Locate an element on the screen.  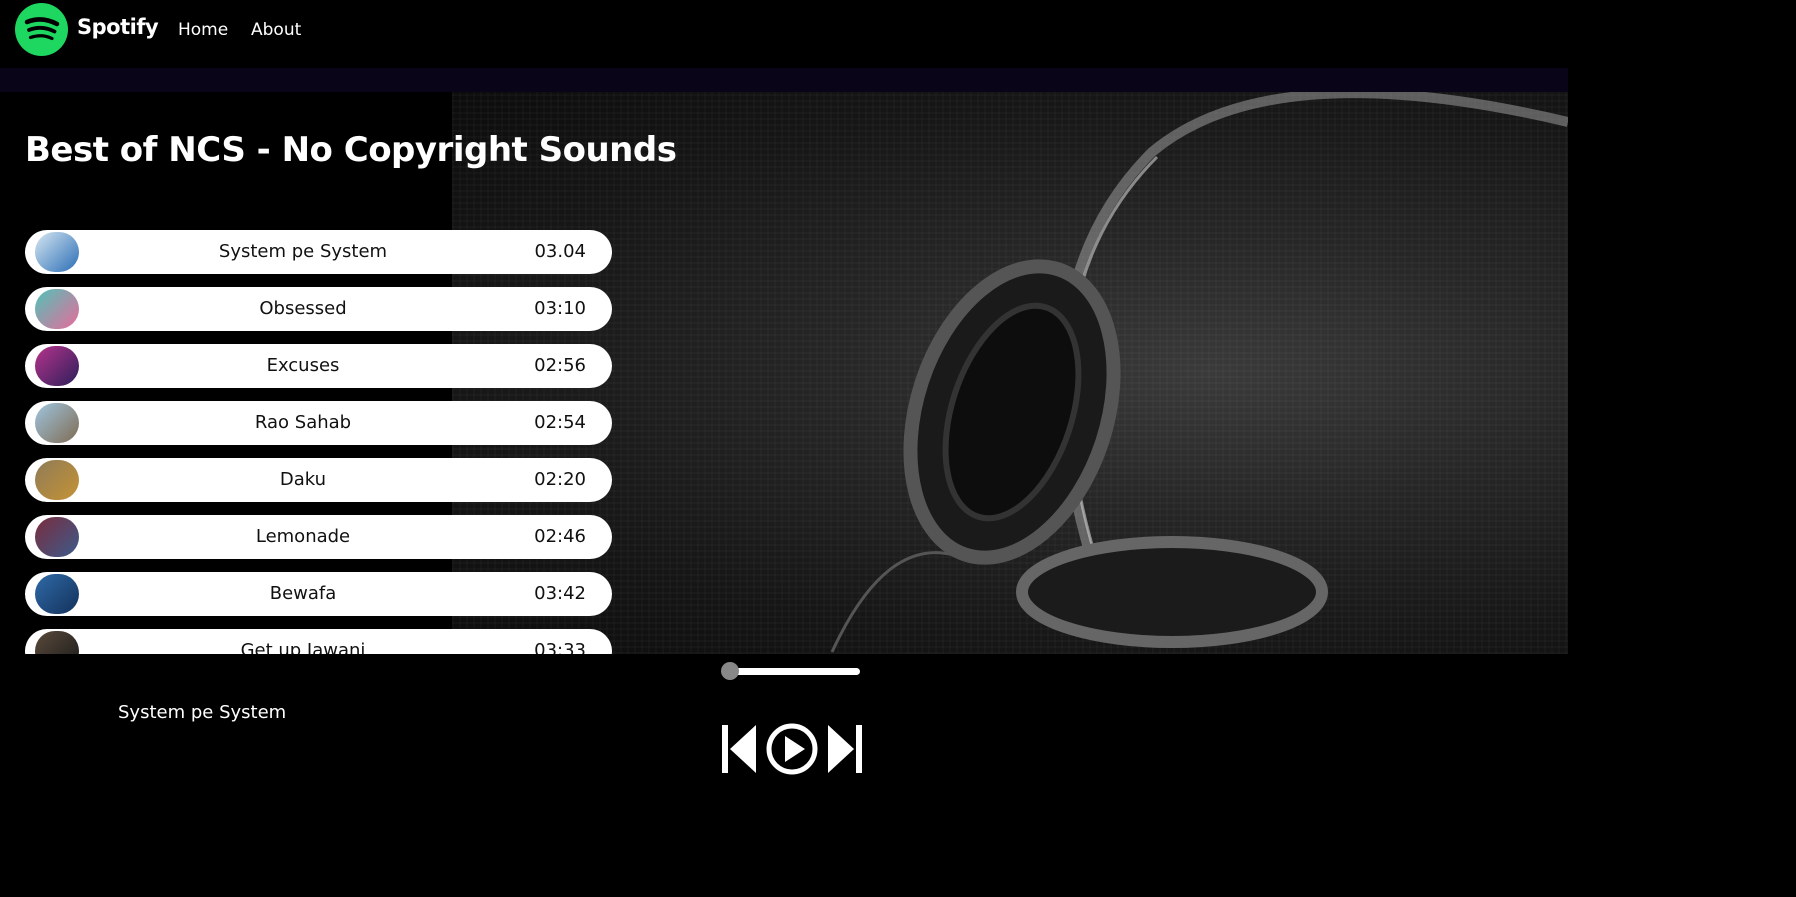
song-item: Rao Sahab 02:54 is located at coordinates (318, 423).